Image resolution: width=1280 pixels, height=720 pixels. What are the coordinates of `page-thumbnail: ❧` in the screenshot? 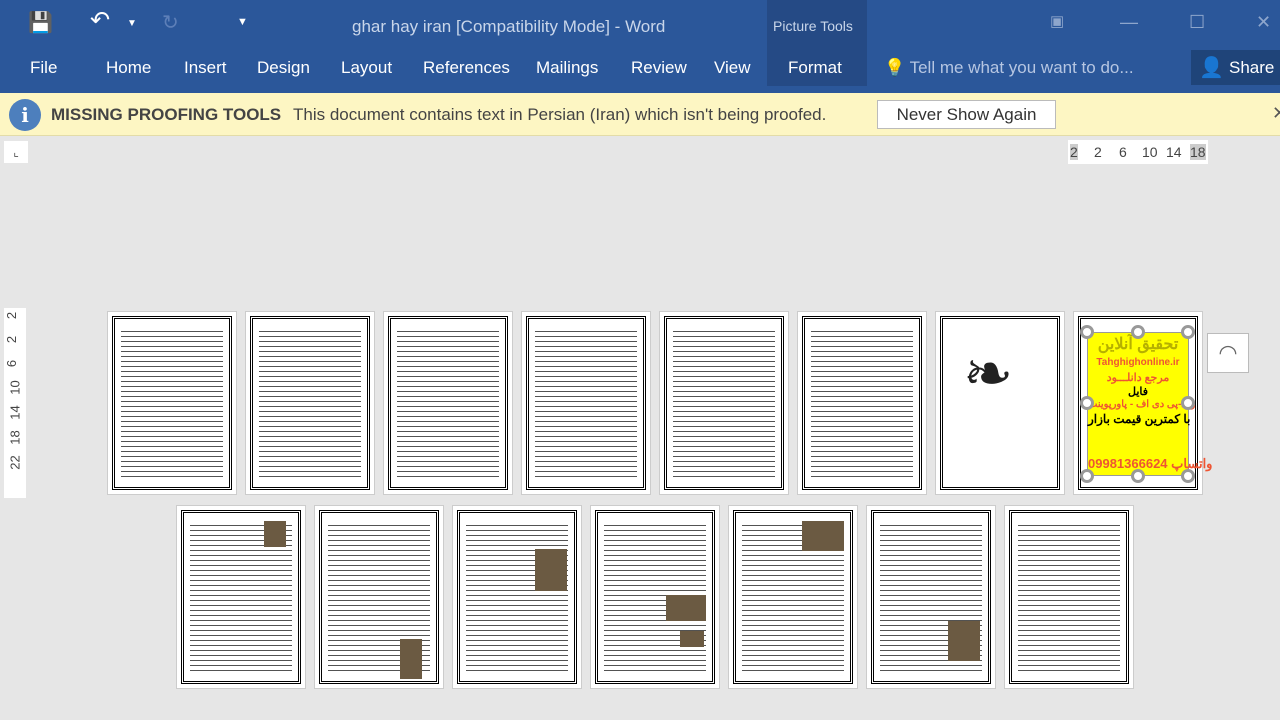 It's located at (1000, 403).